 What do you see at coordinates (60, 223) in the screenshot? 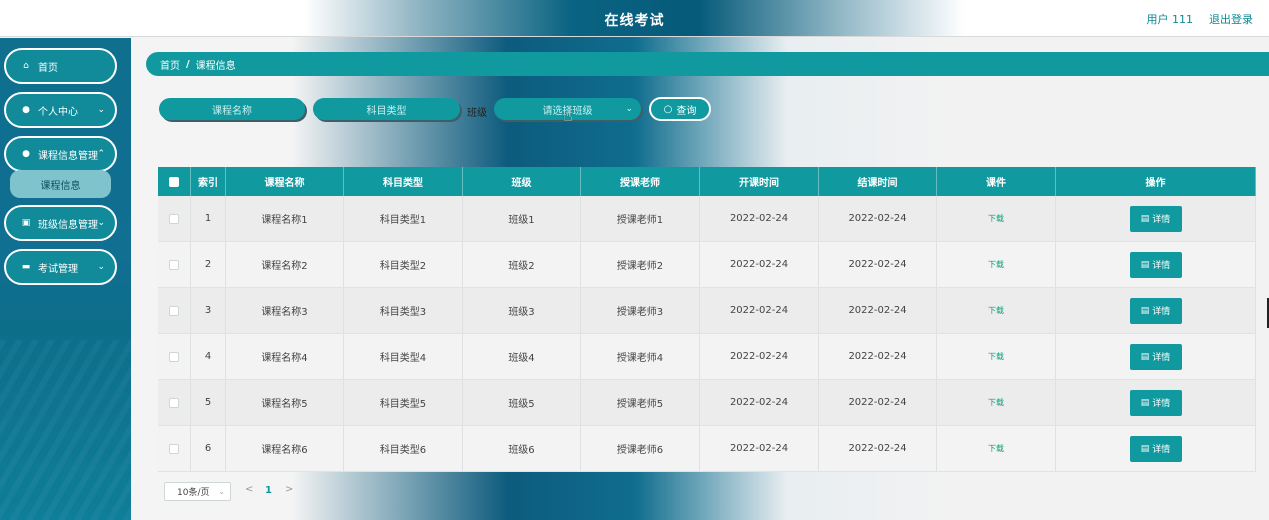
I see `sidebar-item-class-management: ▣ 班级信息管理 ⌄` at bounding box center [60, 223].